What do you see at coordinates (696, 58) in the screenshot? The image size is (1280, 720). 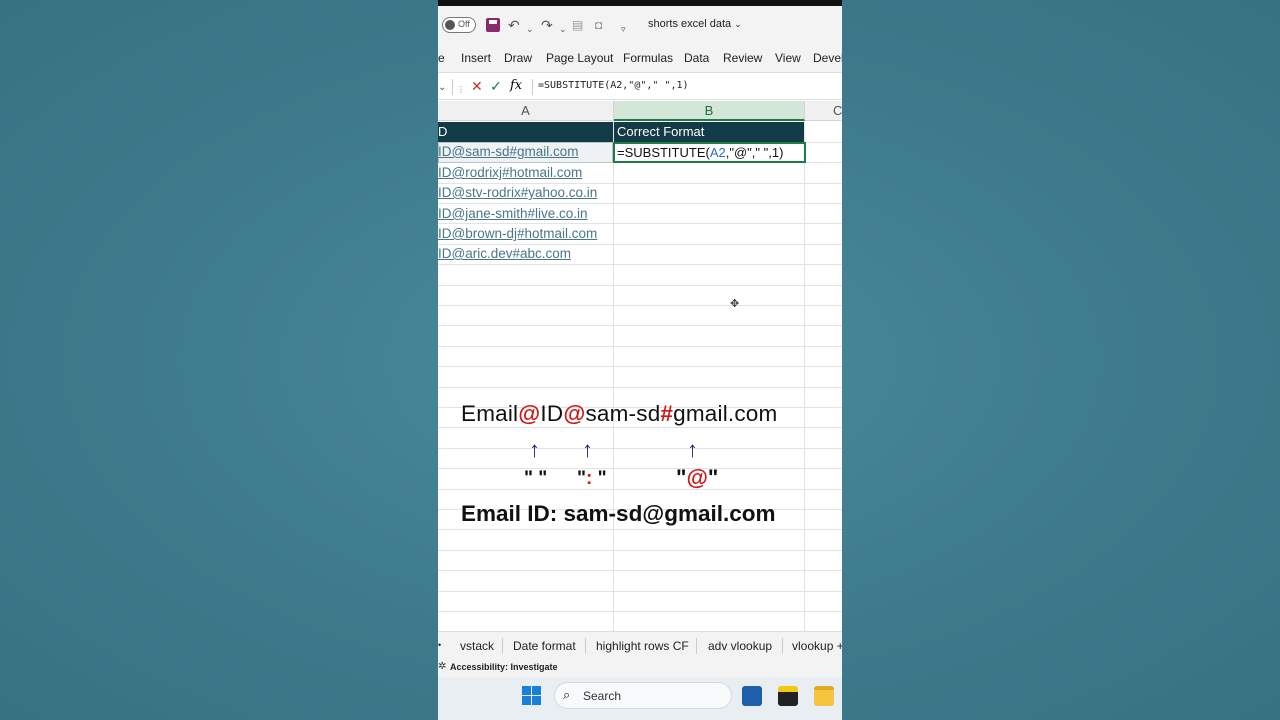 I see `tab-data: Data` at bounding box center [696, 58].